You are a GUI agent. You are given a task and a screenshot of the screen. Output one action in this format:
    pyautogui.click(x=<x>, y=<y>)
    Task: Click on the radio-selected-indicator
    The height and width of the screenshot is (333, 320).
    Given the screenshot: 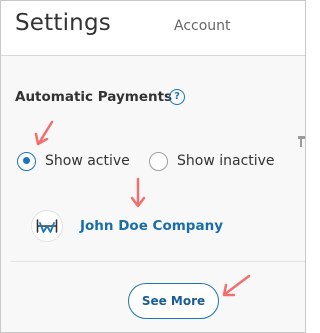 What is the action you would take?
    pyautogui.click(x=26, y=161)
    